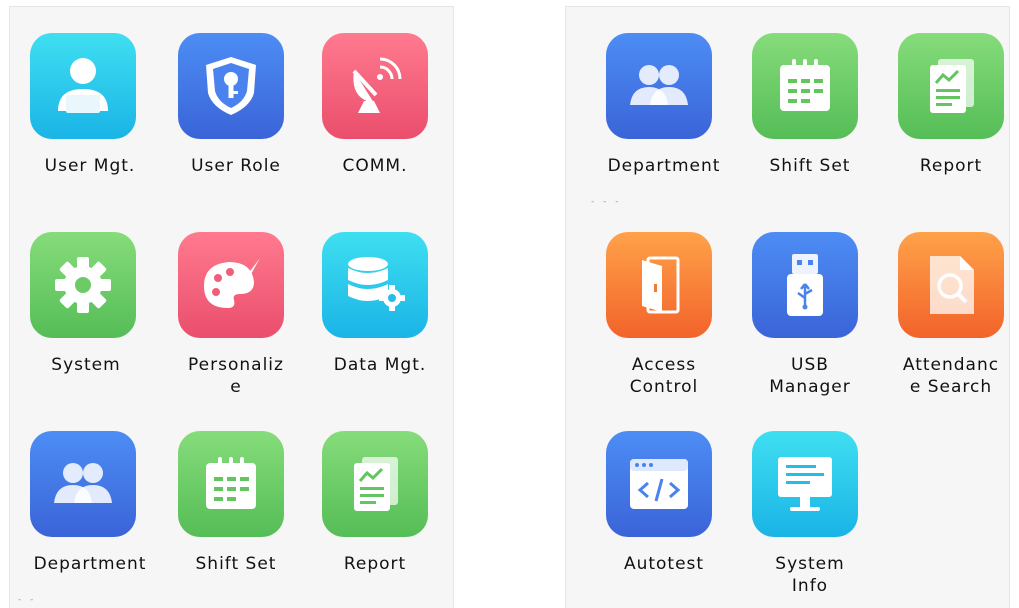 This screenshot has height=608, width=1019. Describe the element at coordinates (805, 484) in the screenshot. I see `monitor-icon` at that location.